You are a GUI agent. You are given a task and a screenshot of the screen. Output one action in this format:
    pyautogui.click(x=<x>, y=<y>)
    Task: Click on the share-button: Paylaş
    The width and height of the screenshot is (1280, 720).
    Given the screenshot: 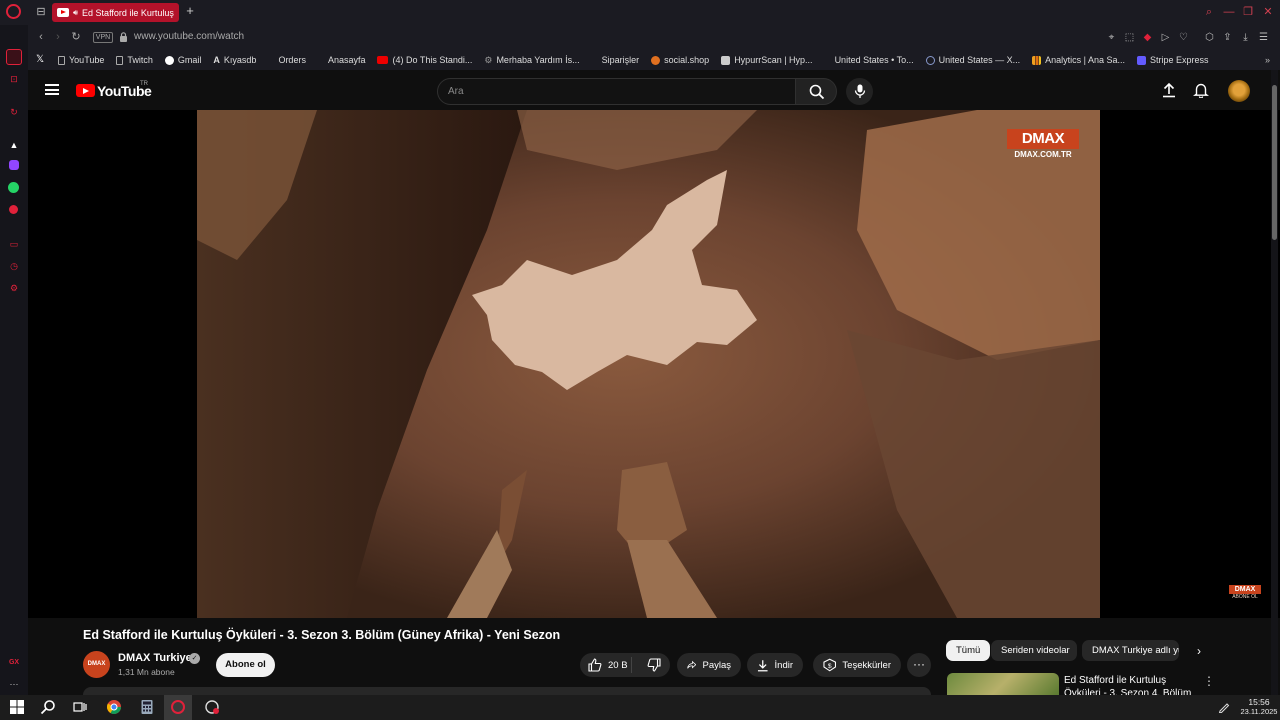 What is the action you would take?
    pyautogui.click(x=709, y=665)
    